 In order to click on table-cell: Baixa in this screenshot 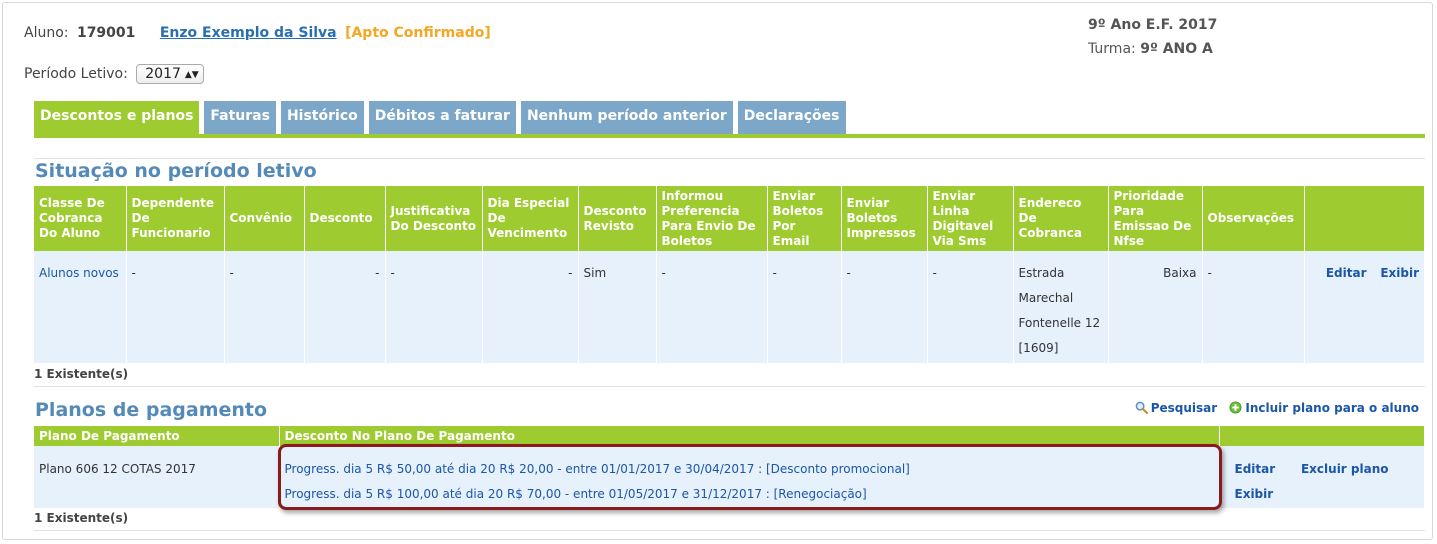, I will do `click(1155, 307)`.